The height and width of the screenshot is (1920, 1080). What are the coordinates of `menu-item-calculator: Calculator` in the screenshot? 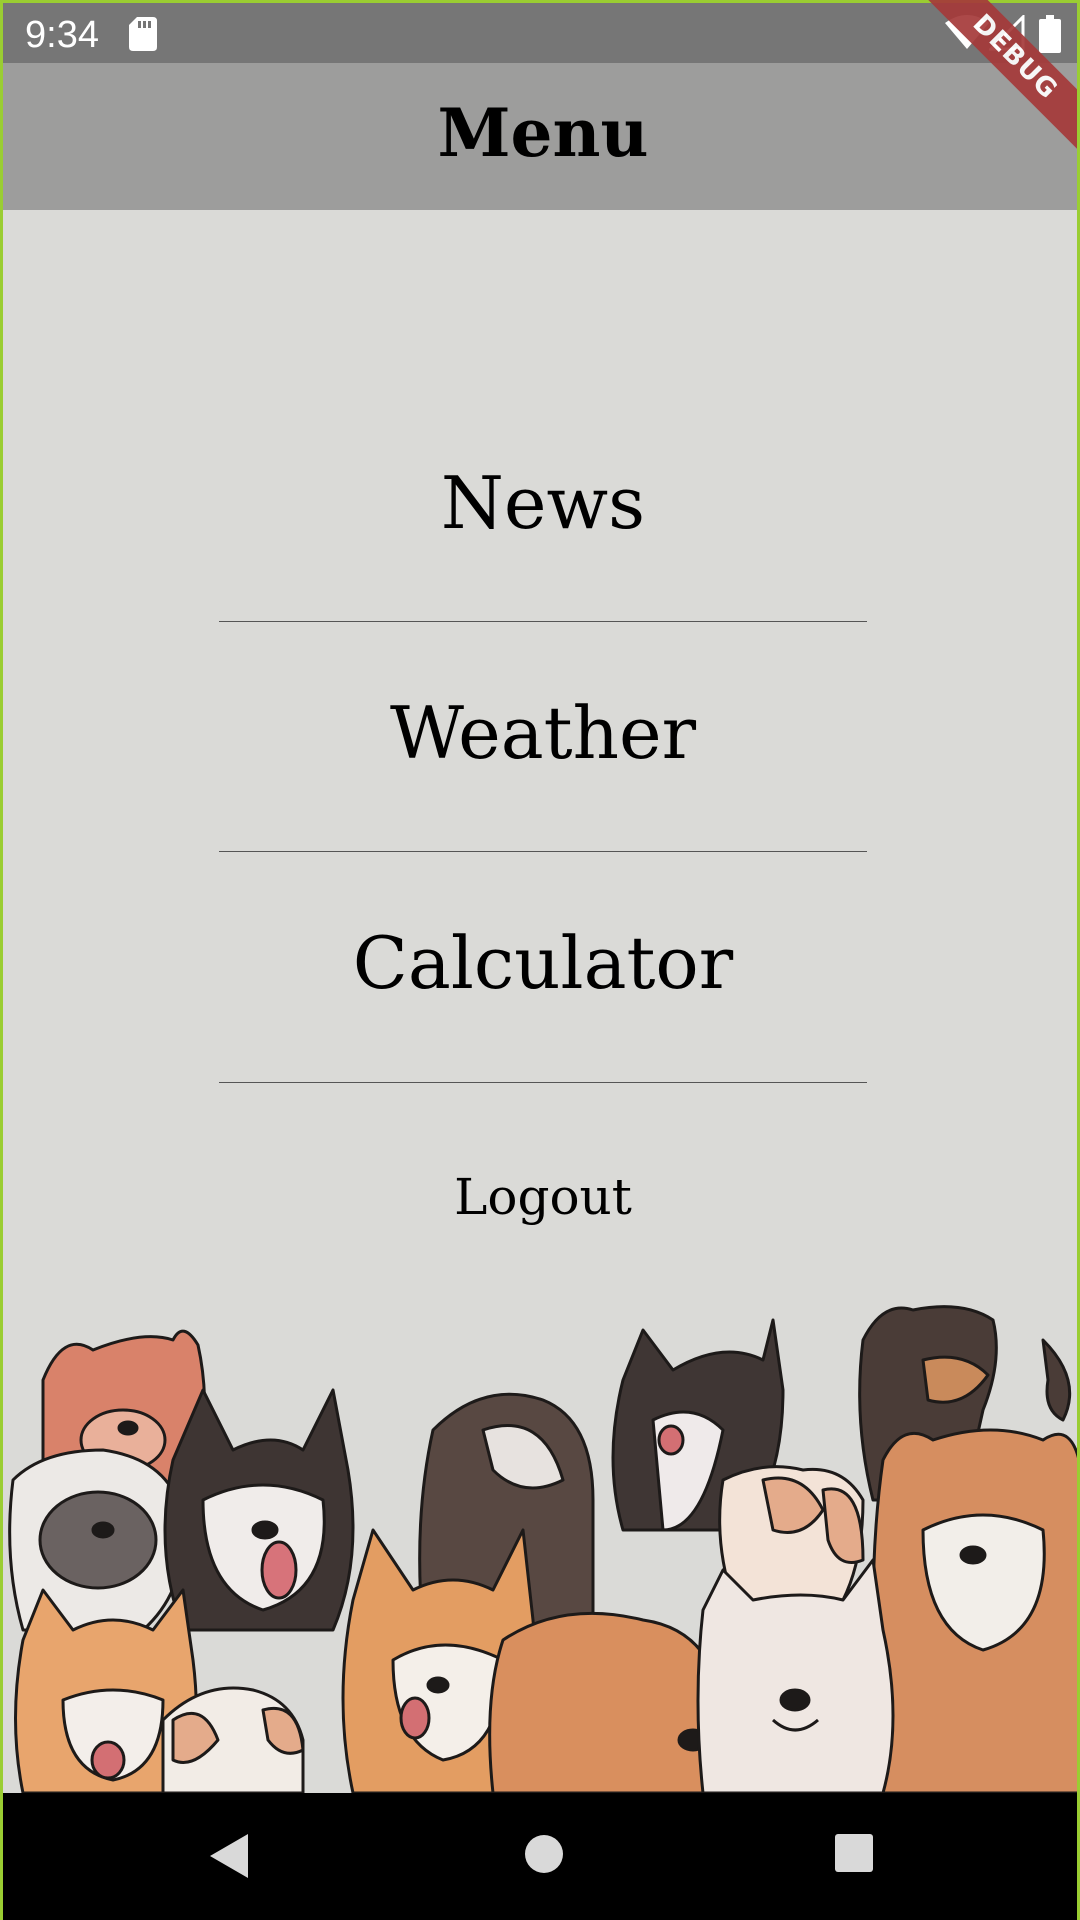 It's located at (540, 963).